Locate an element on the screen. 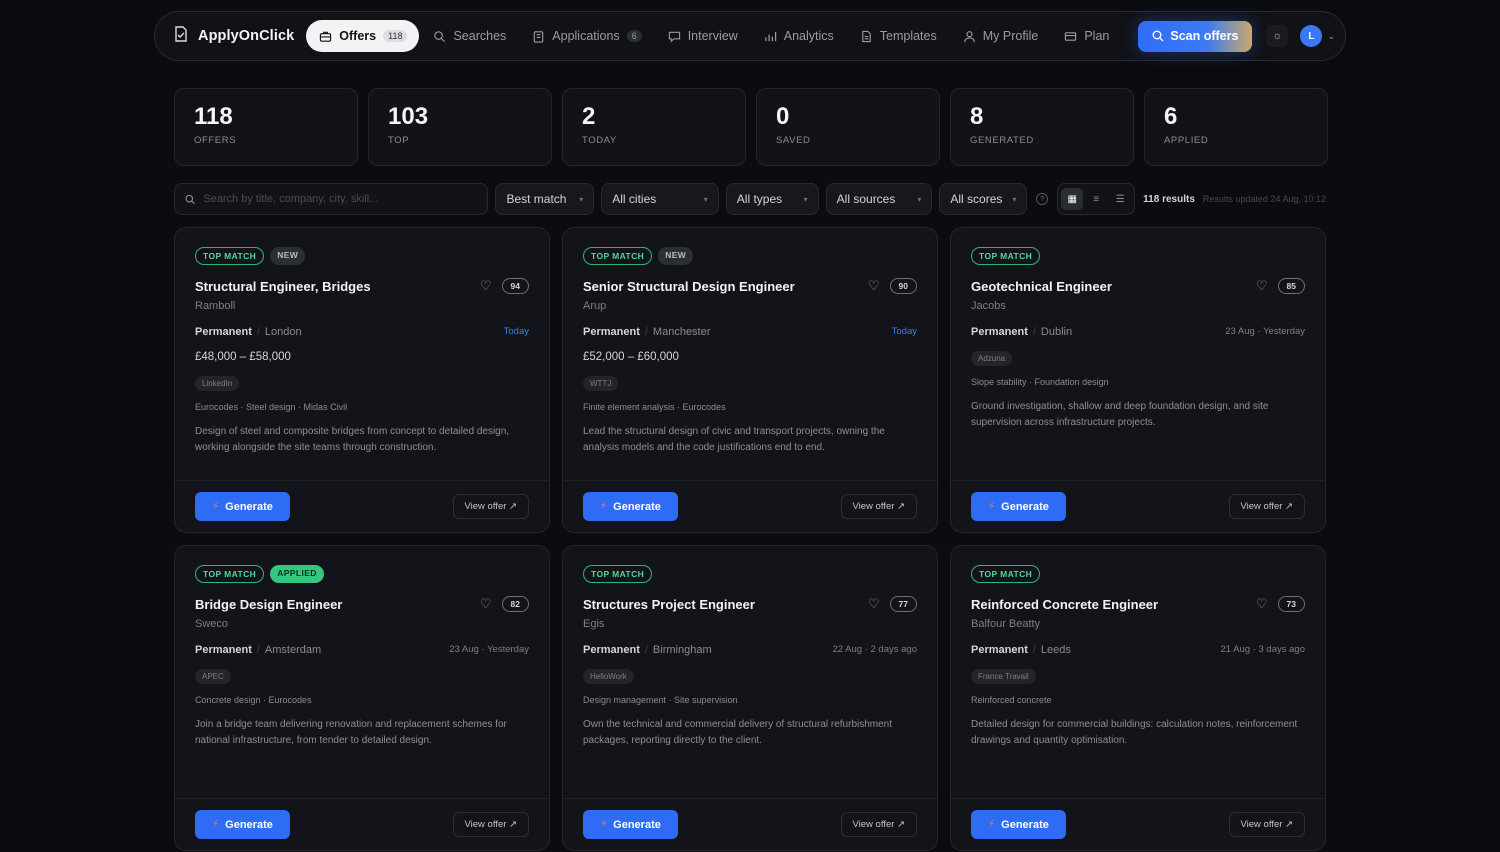 This screenshot has width=1500, height=852. title-row: Geotechnical Engineer ♡ 85 is located at coordinates (1138, 286).